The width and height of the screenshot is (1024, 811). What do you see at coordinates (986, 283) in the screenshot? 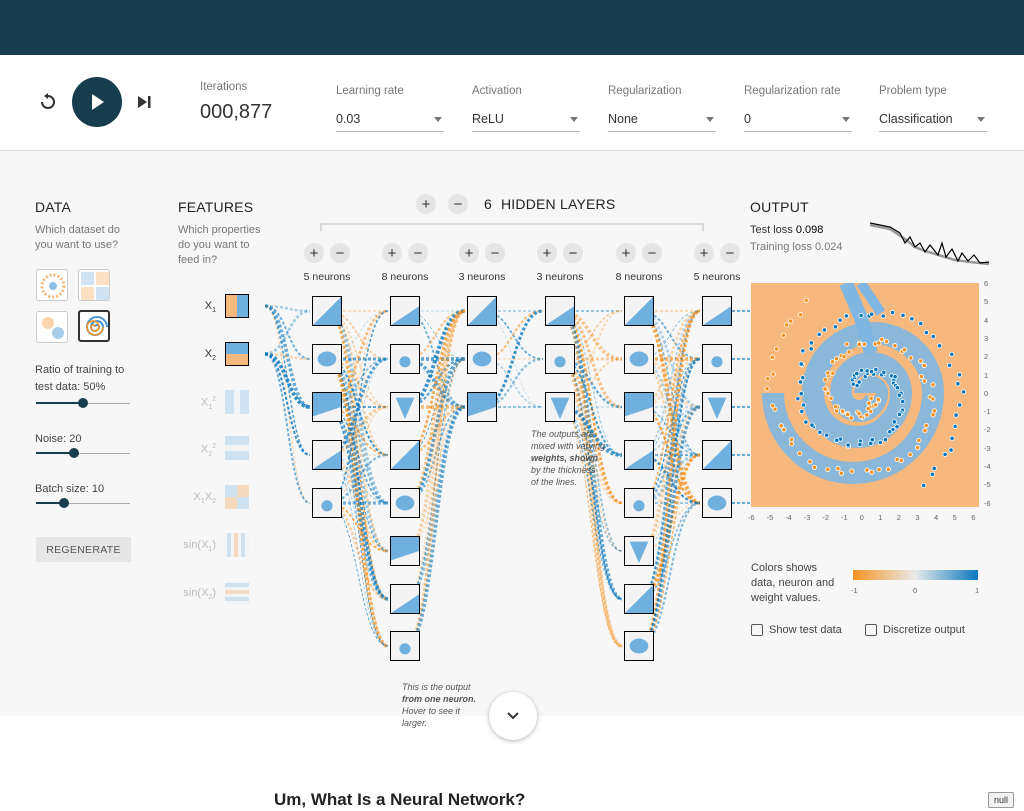
I see `y-tick-label: 6` at bounding box center [986, 283].